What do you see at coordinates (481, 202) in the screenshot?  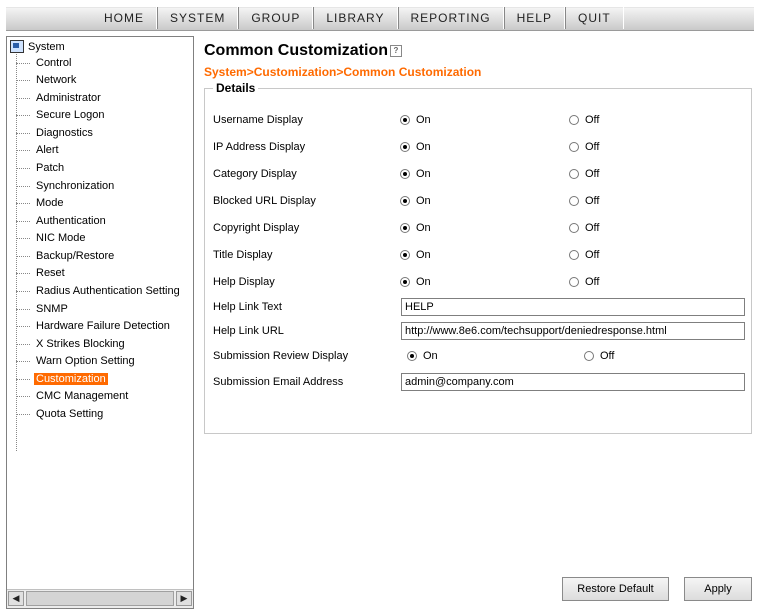 I see `blocked-url-display-row: Blocked URL Display On Off` at bounding box center [481, 202].